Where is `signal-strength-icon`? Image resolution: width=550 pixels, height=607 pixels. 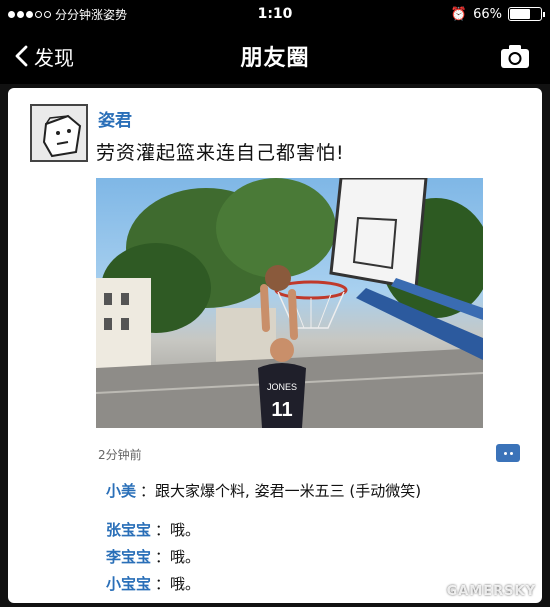 signal-strength-icon is located at coordinates (29, 14).